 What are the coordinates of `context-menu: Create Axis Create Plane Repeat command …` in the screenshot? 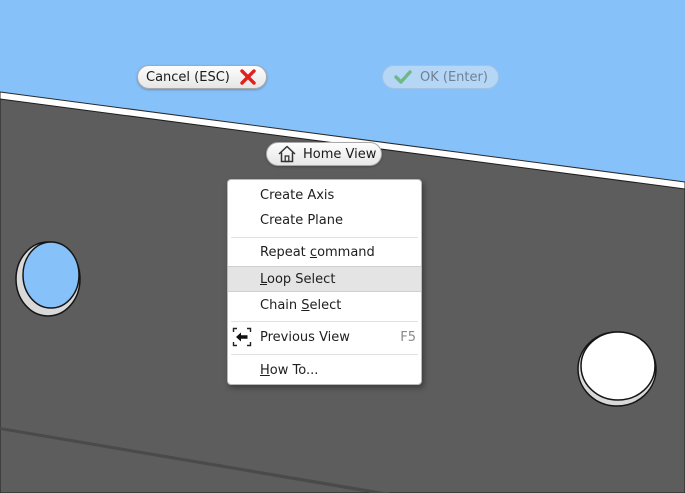 It's located at (324, 282).